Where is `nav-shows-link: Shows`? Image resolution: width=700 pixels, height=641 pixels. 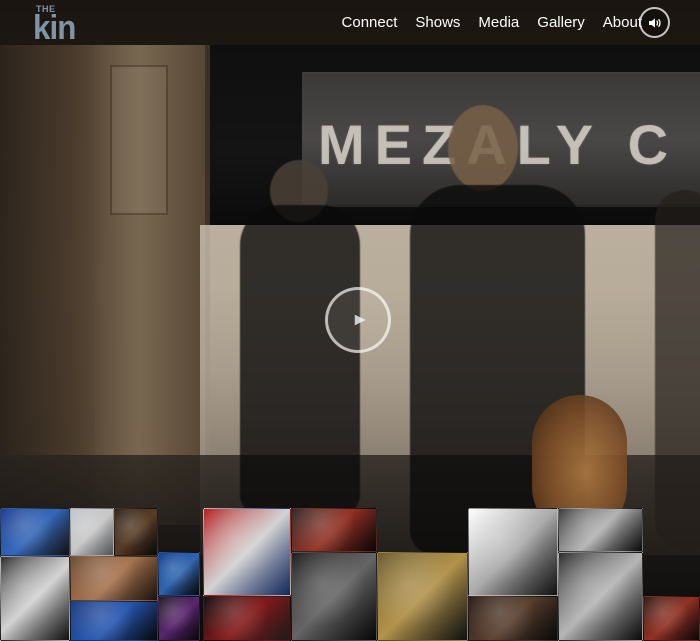 nav-shows-link: Shows is located at coordinates (437, 22).